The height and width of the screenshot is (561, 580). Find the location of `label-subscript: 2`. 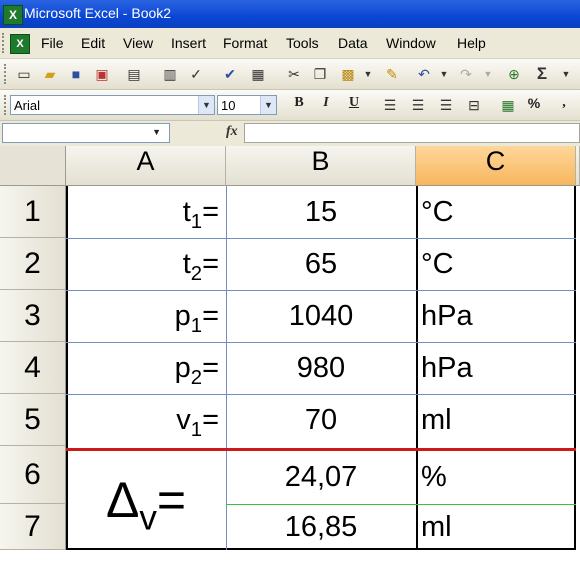

label-subscript: 2 is located at coordinates (196, 378).